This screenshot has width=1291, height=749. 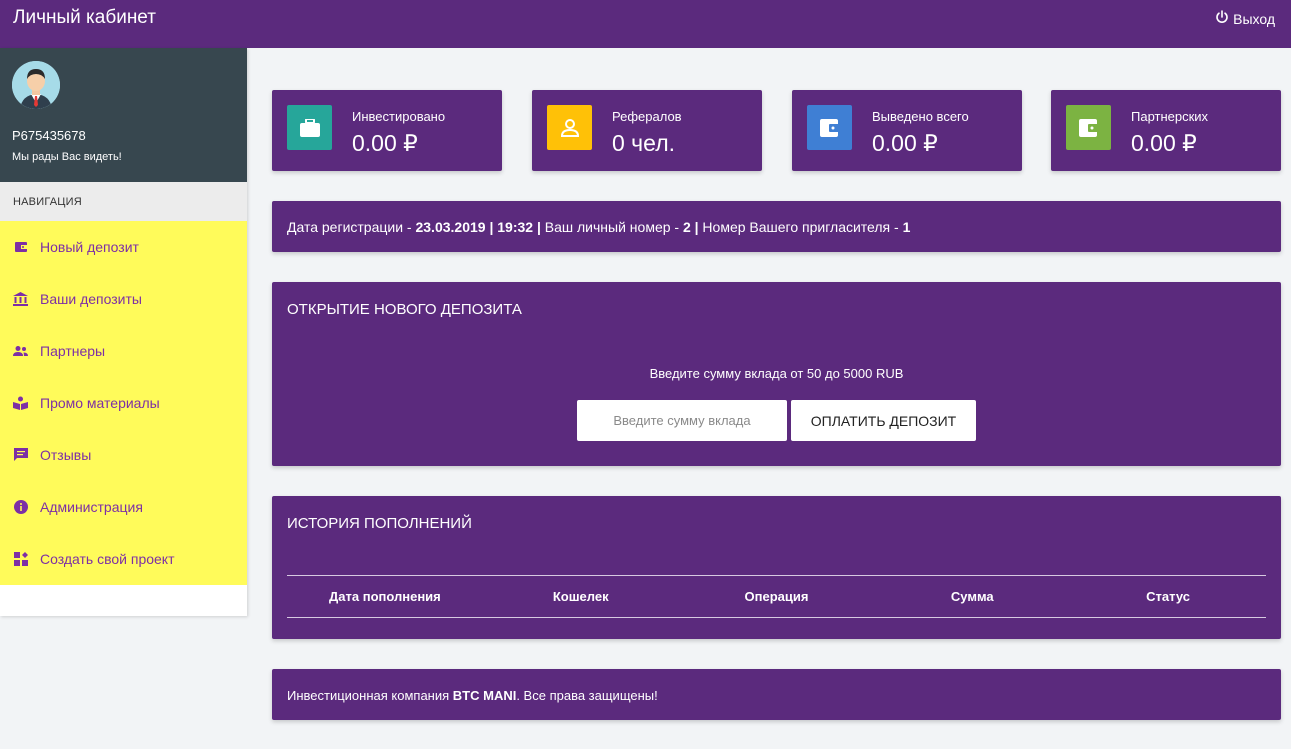 What do you see at coordinates (91, 299) in the screenshot?
I see `sidebar-item-label: Ваши депозиты` at bounding box center [91, 299].